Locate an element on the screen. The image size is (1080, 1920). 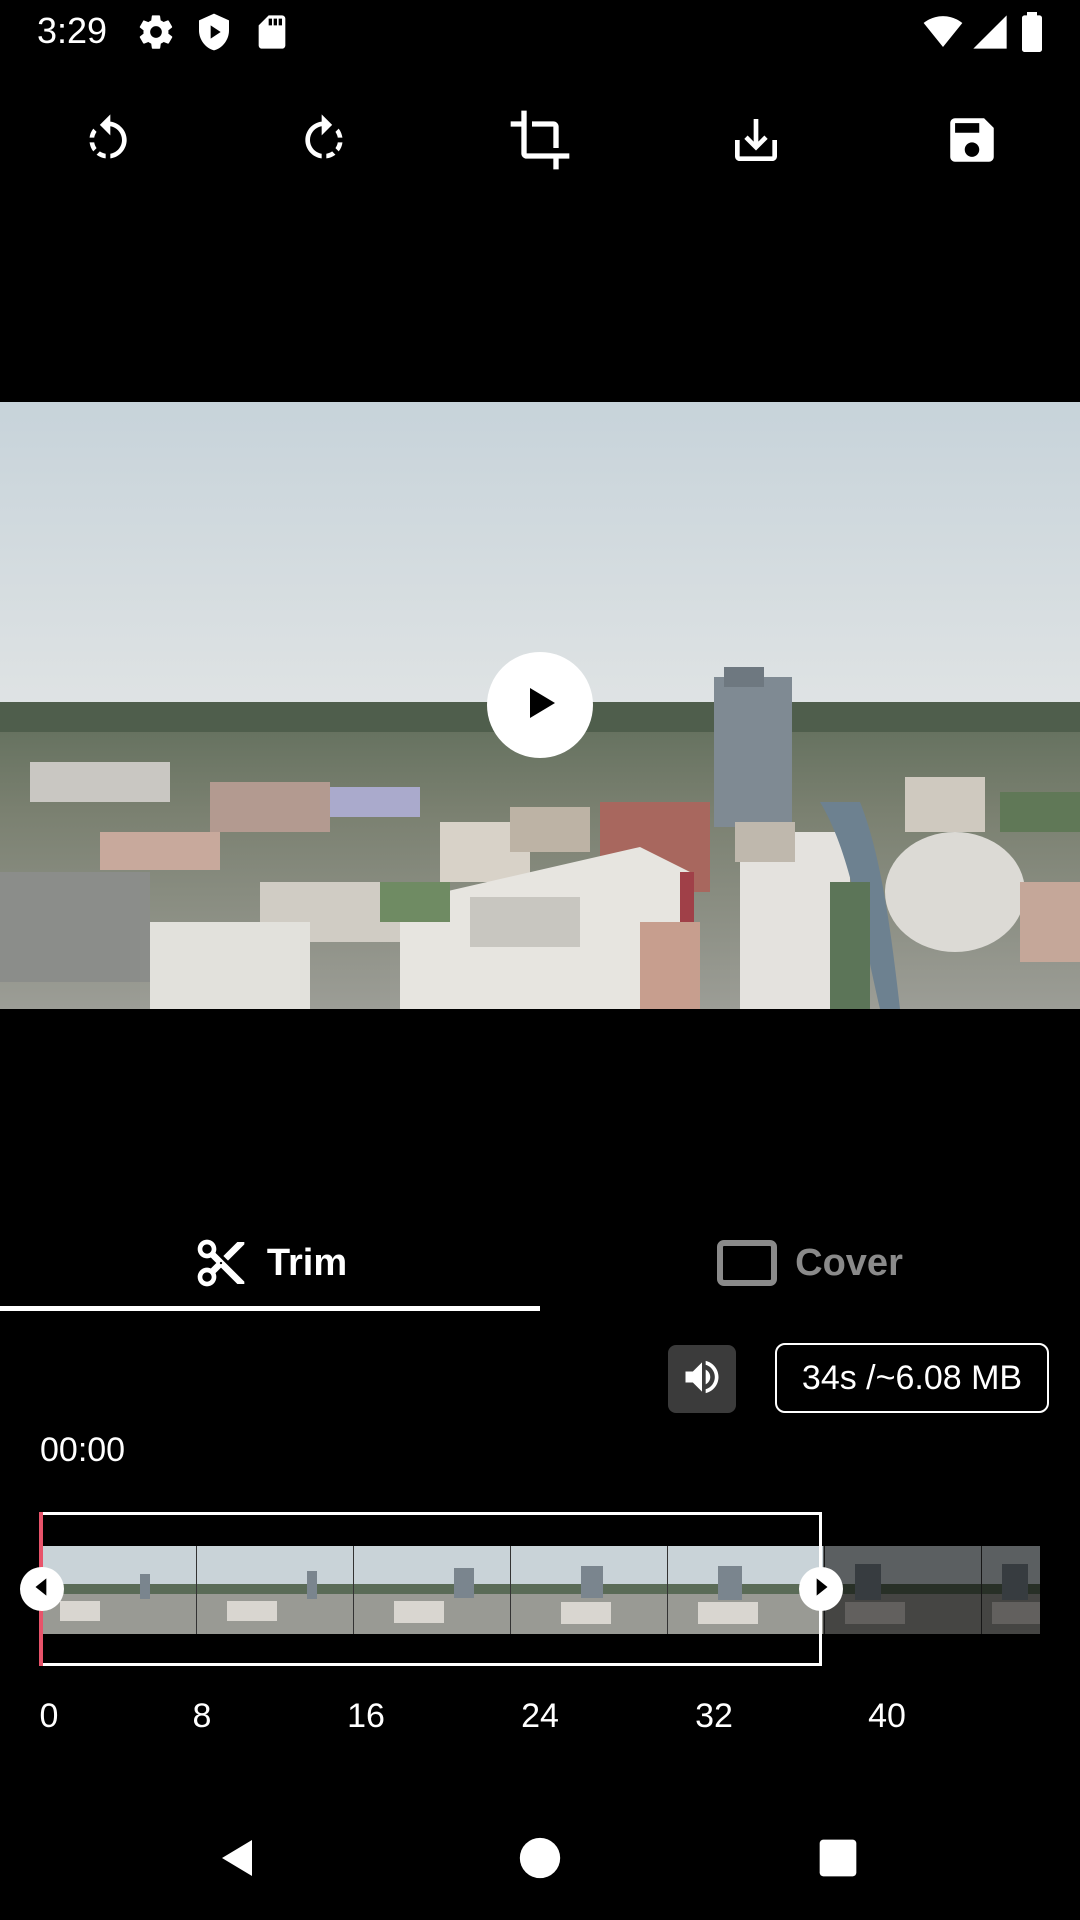
crop-icon is located at coordinates (540, 142).